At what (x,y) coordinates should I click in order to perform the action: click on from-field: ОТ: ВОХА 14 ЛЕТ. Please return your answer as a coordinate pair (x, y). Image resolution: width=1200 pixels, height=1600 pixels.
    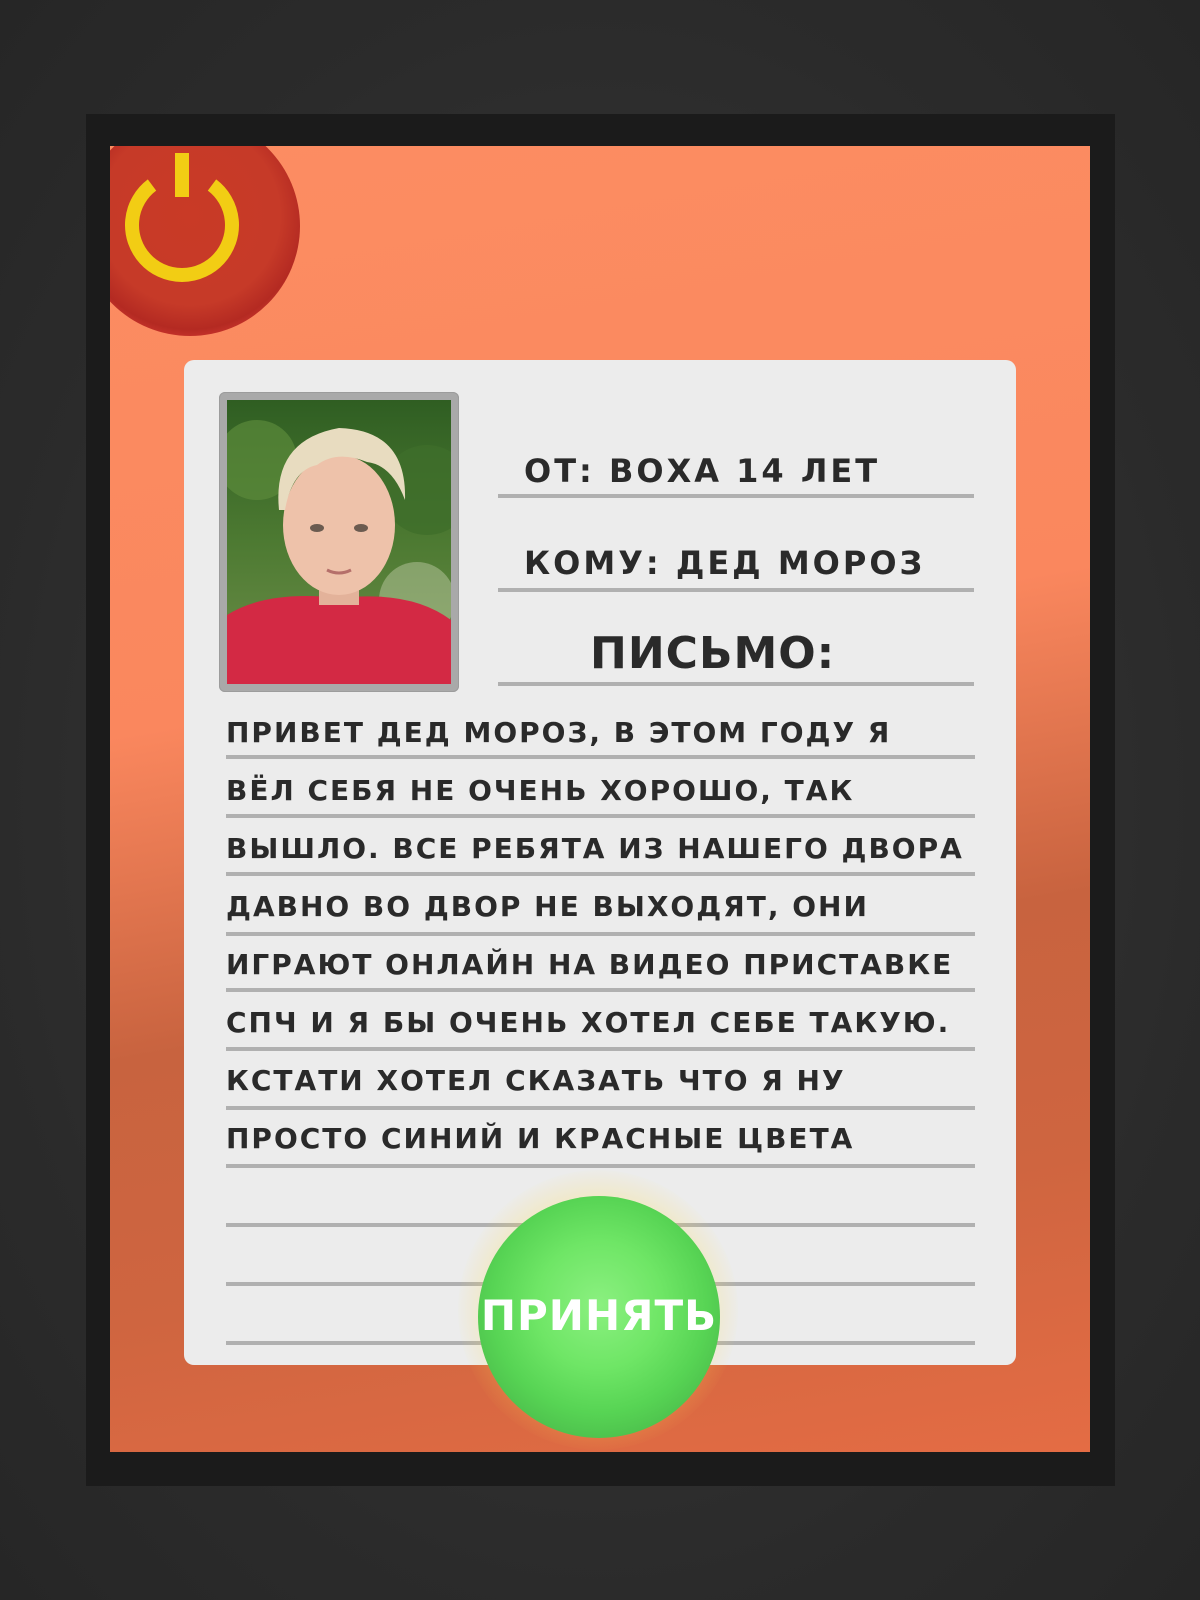
    Looking at the image, I should click on (702, 471).